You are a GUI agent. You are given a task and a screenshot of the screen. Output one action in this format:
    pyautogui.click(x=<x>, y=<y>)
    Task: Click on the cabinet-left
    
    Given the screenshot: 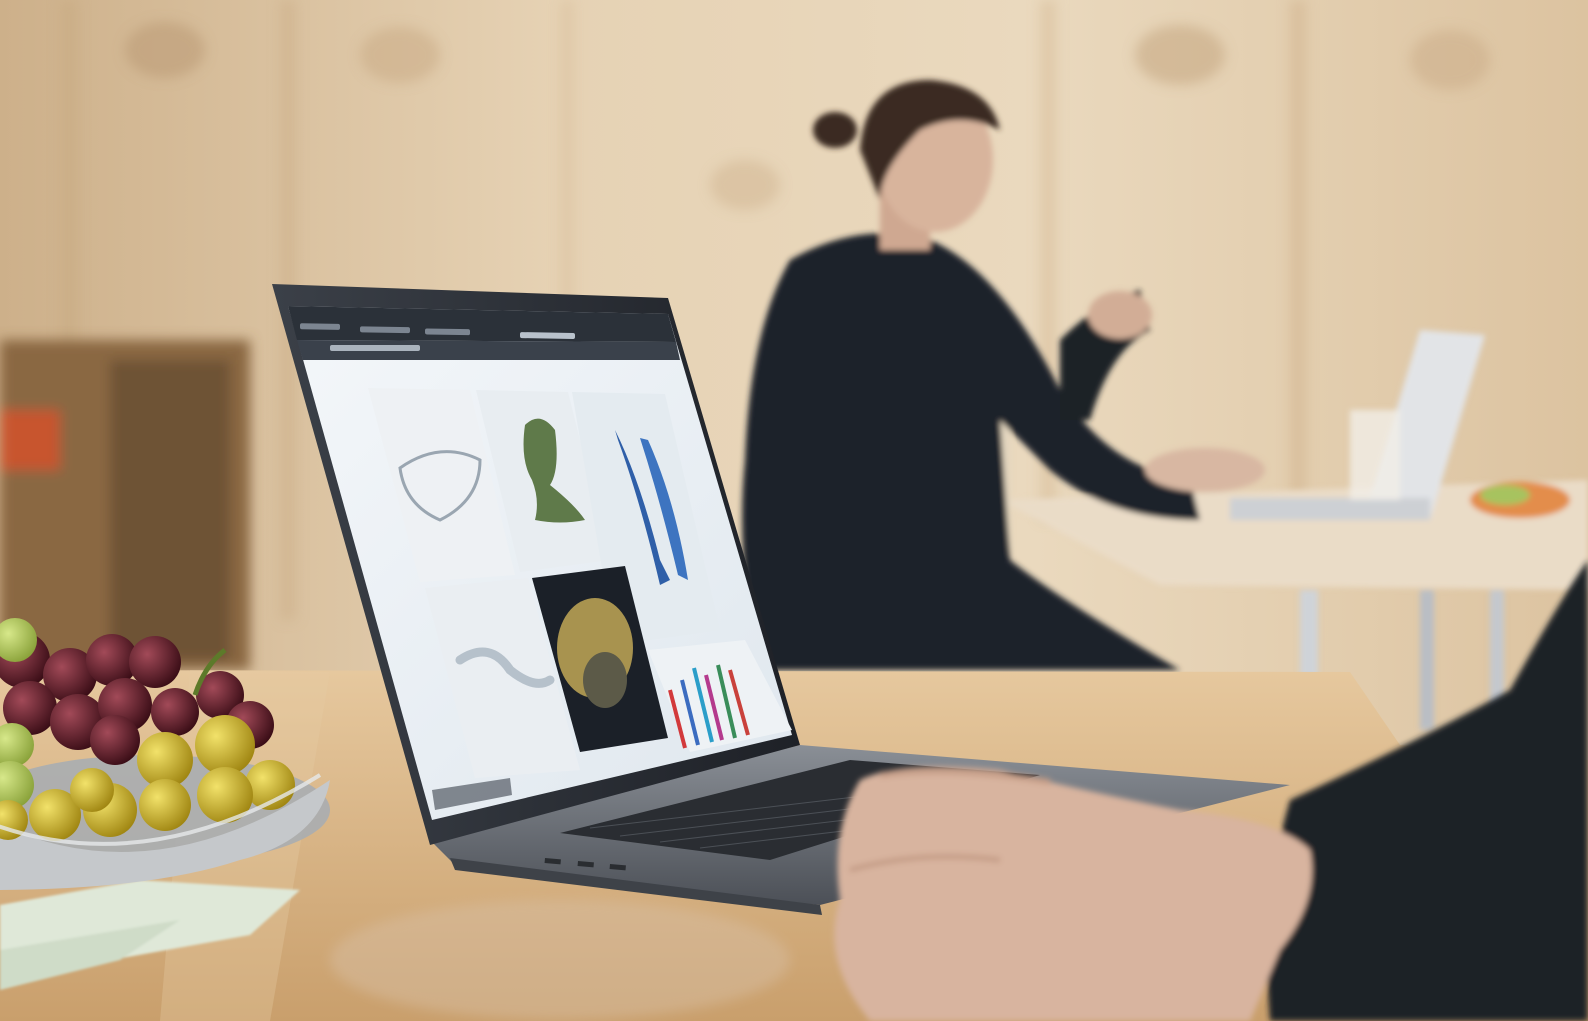 What is the action you would take?
    pyautogui.click(x=125, y=505)
    